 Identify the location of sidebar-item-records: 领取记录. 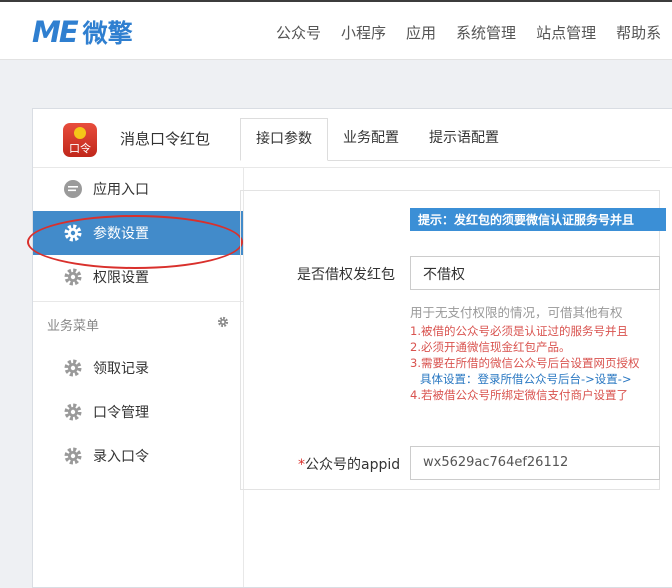
(138, 368).